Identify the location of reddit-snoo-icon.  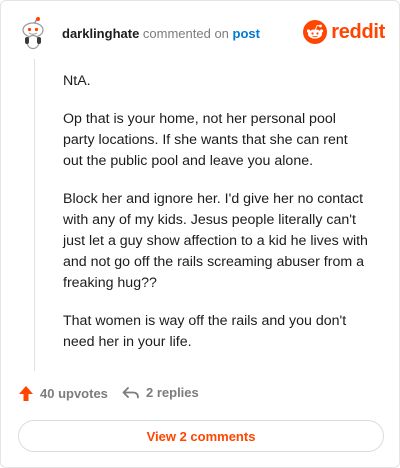
(315, 32).